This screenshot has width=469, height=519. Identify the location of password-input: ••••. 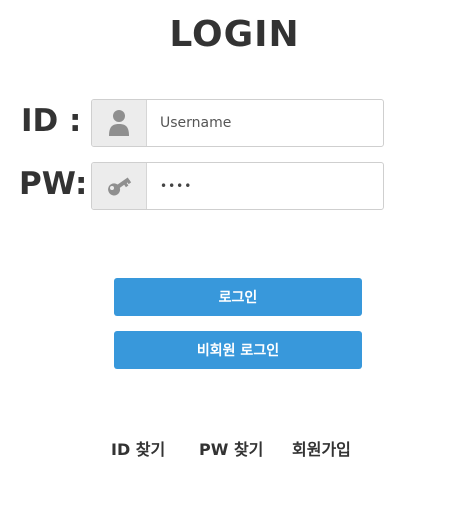
(265, 186).